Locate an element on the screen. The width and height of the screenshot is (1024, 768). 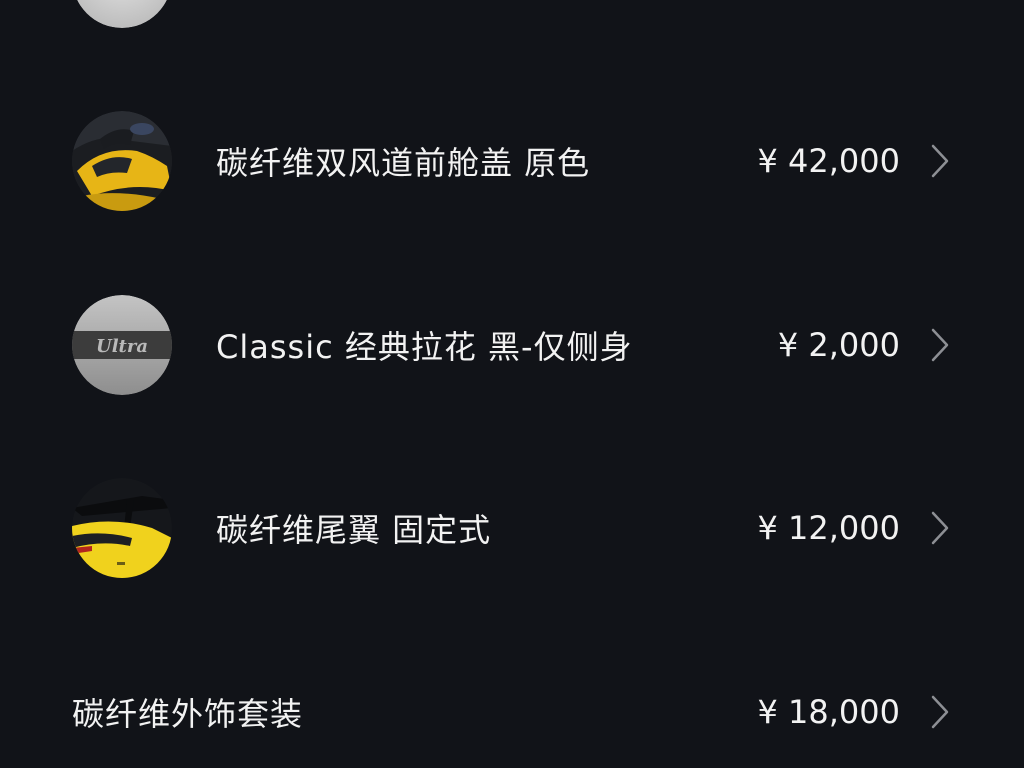
livery-thumbnail: Ultra is located at coordinates (122, 345).